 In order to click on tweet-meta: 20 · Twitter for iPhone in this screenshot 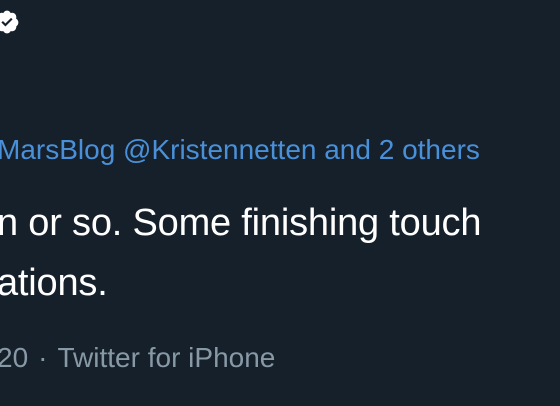, I will do `click(137, 358)`.